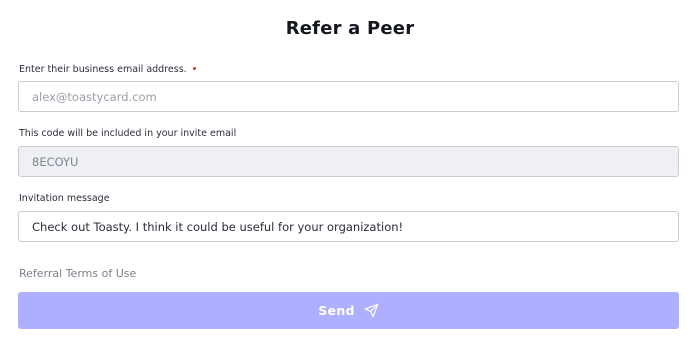 Image resolution: width=700 pixels, height=349 pixels. Describe the element at coordinates (348, 96) in the screenshot. I see `email-input` at that location.